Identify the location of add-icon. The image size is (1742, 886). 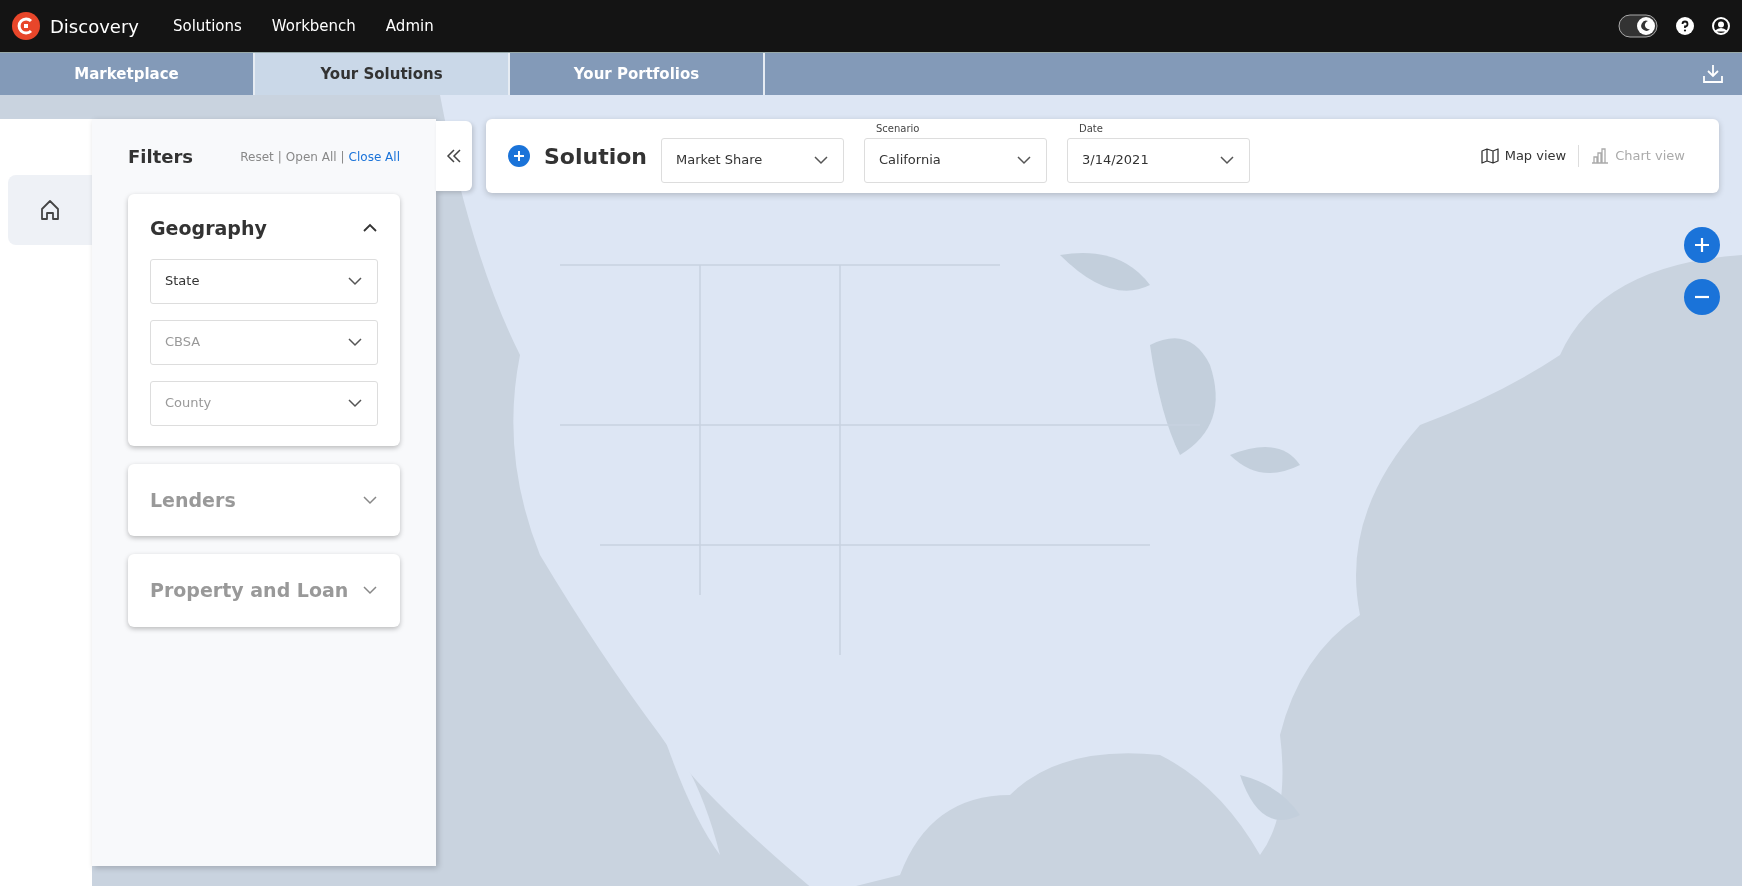
(519, 156).